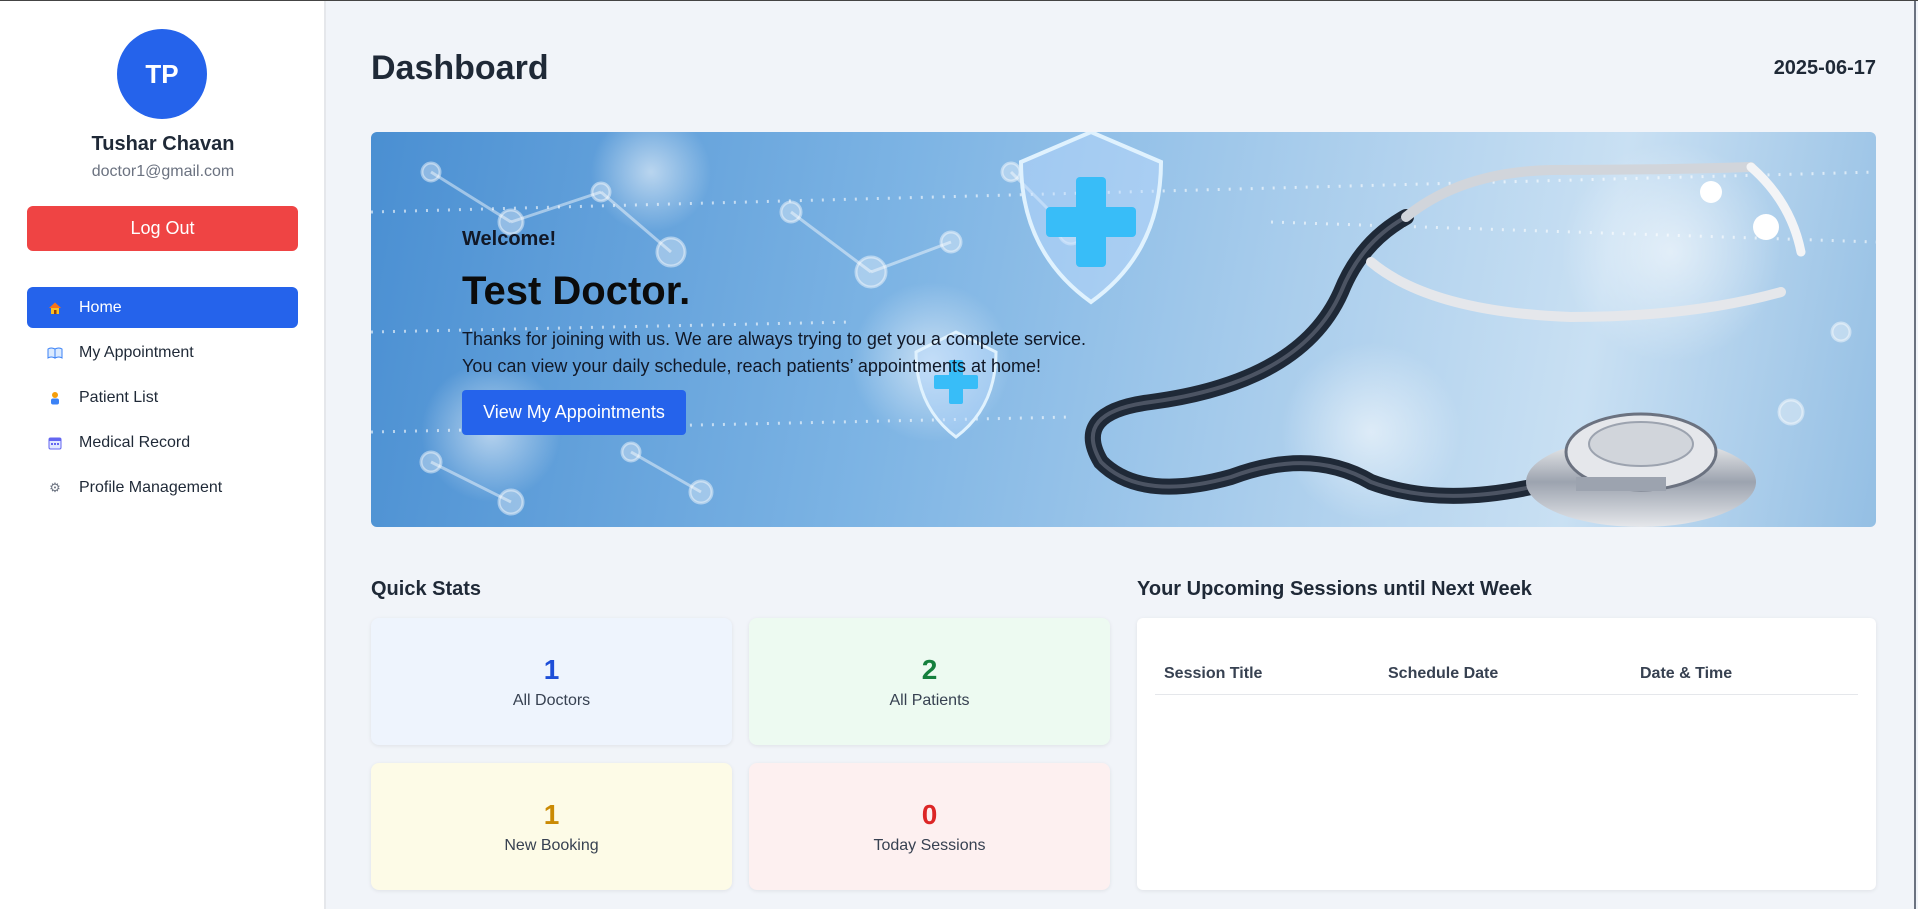  I want to click on column-header-date-time: Date & Time, so click(1686, 673).